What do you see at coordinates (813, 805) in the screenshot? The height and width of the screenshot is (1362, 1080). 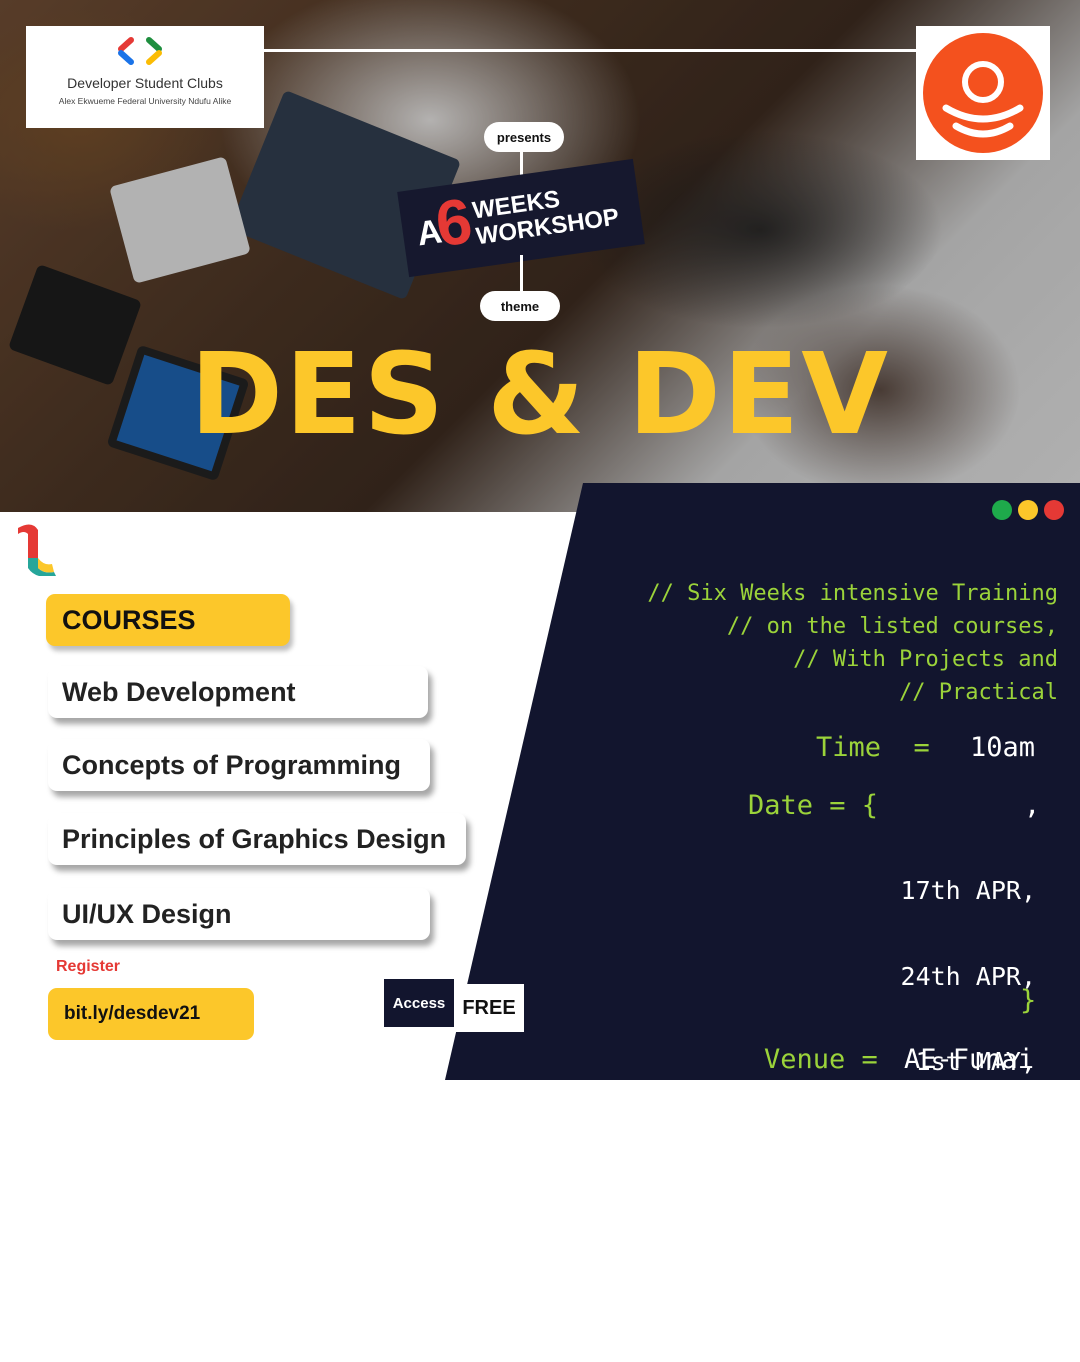 I see `date-key: Date = {` at bounding box center [813, 805].